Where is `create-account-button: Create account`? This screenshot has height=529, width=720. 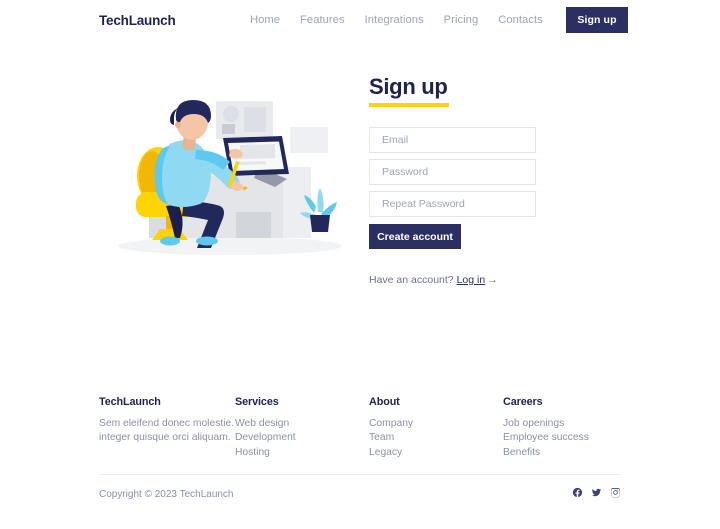
create-account-button: Create account is located at coordinates (415, 236).